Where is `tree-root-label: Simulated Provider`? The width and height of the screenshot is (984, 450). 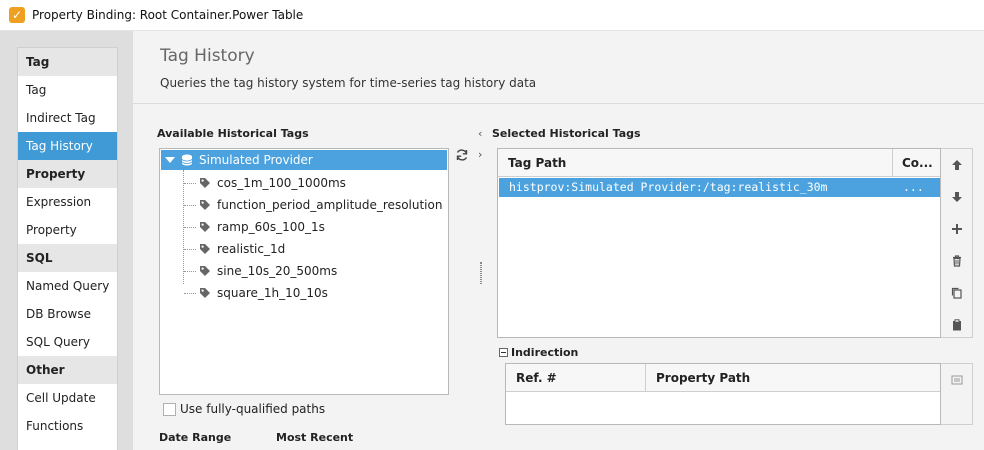
tree-root-label: Simulated Provider is located at coordinates (256, 160).